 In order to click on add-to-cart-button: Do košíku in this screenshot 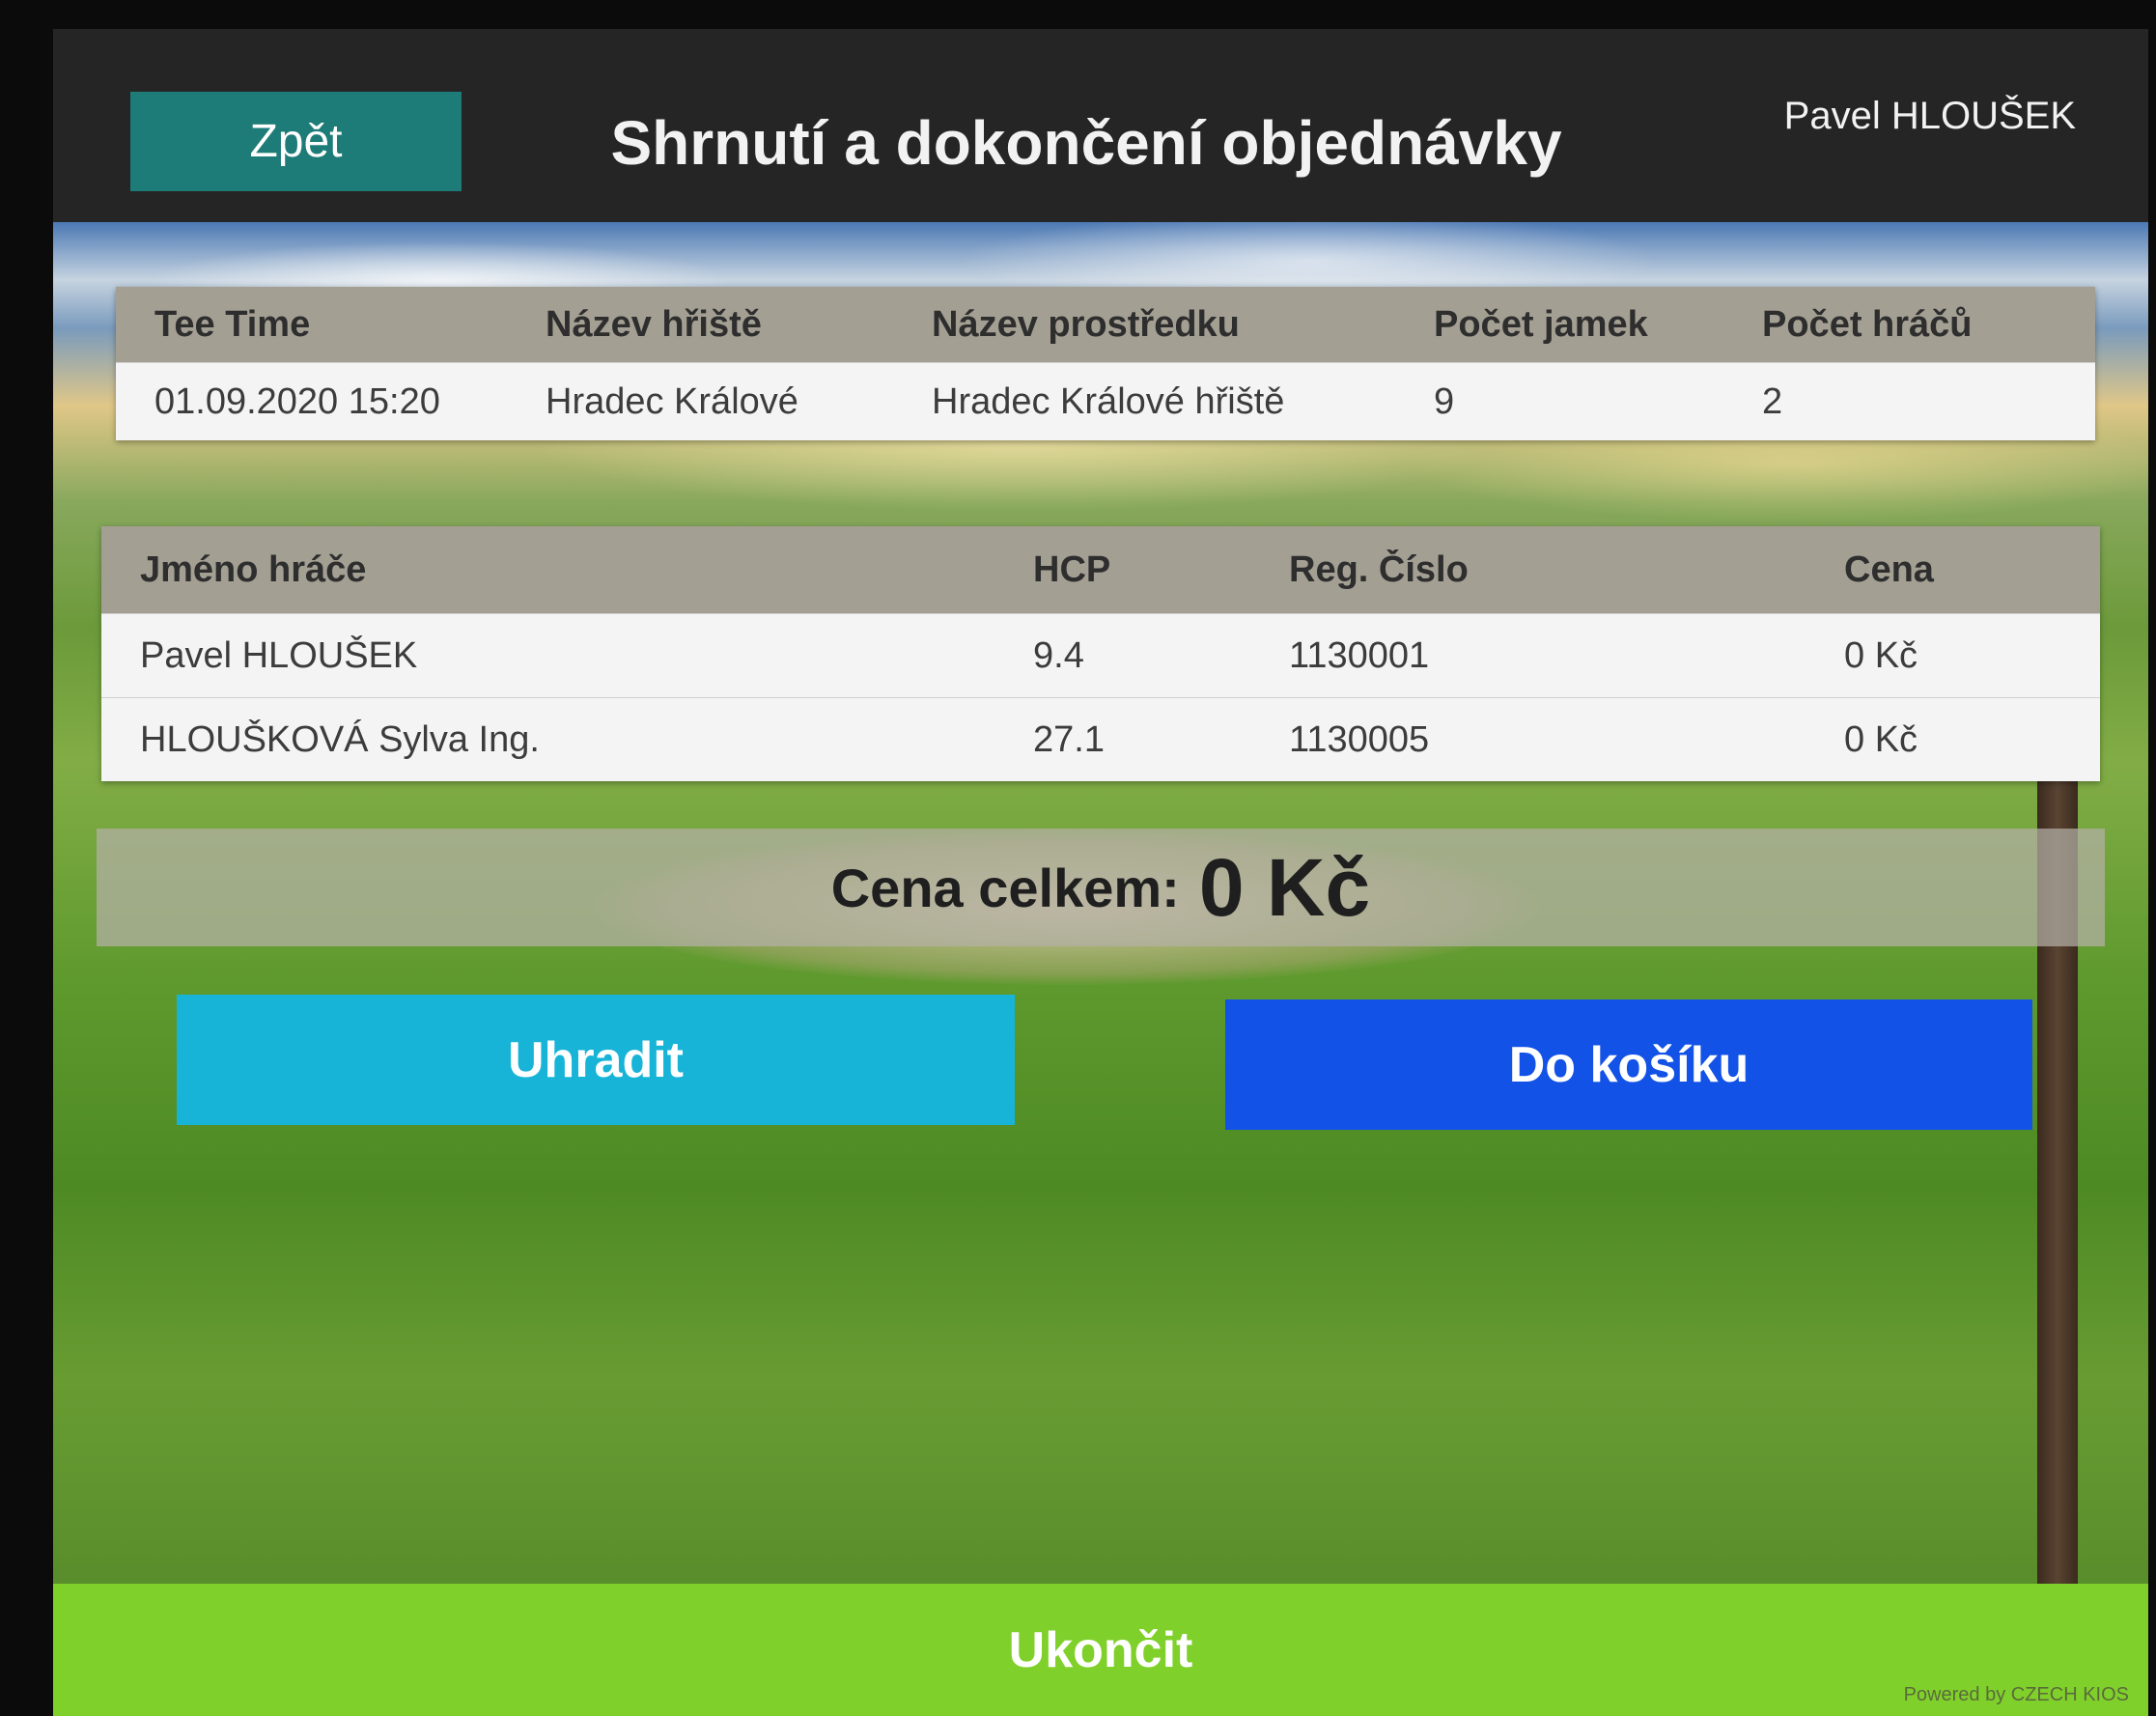, I will do `click(1629, 1064)`.